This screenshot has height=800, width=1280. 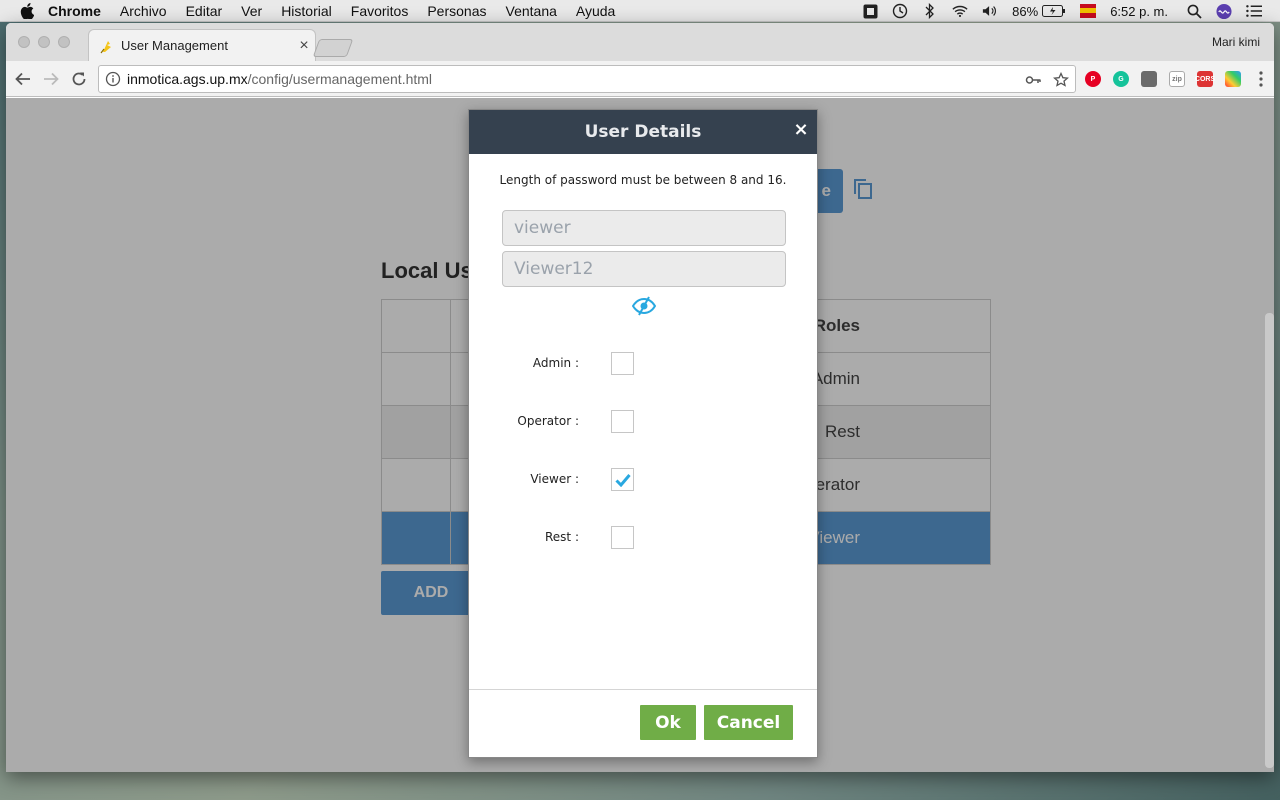 I want to click on operator-checkbox, so click(x=622, y=421).